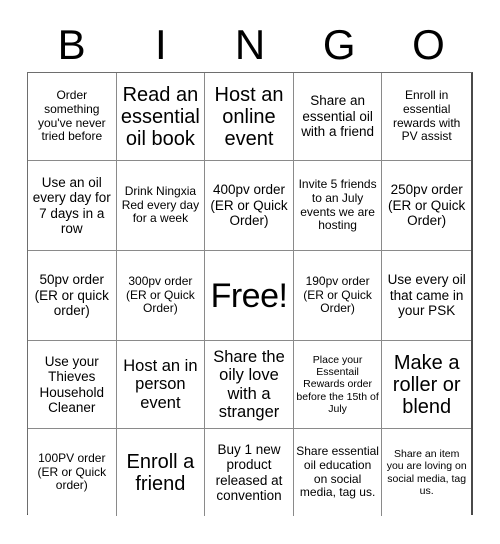 Image resolution: width=500 pixels, height=544 pixels. I want to click on bingo-square-r3-c1: 50pv order (ER or quick order), so click(72, 296).